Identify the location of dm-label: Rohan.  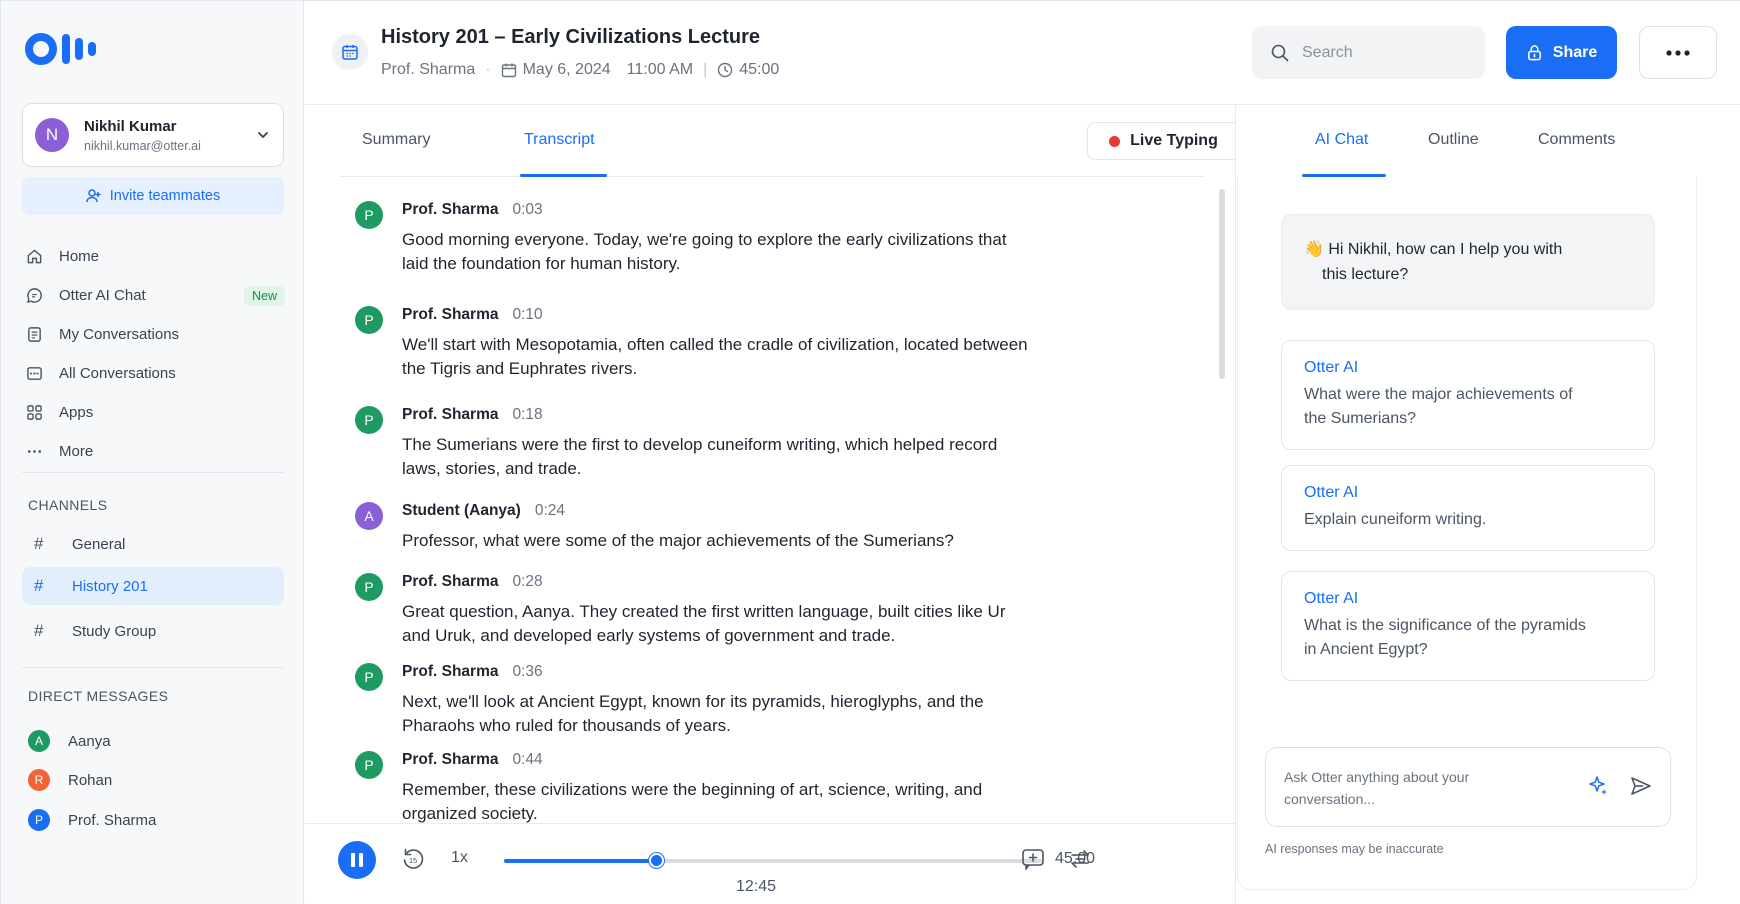
(90, 780).